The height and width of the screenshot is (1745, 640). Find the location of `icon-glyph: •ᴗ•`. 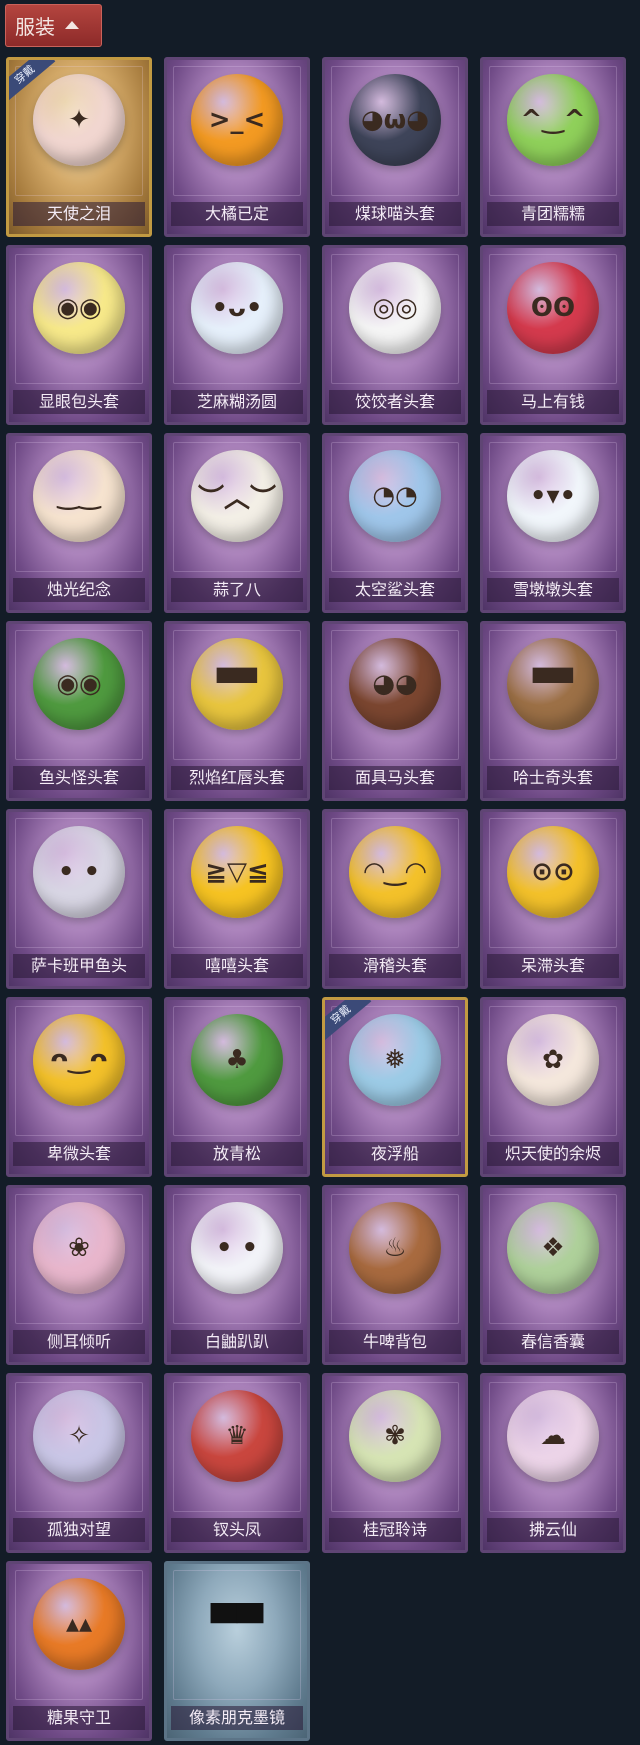

icon-glyph: •ᴗ• is located at coordinates (237, 308).